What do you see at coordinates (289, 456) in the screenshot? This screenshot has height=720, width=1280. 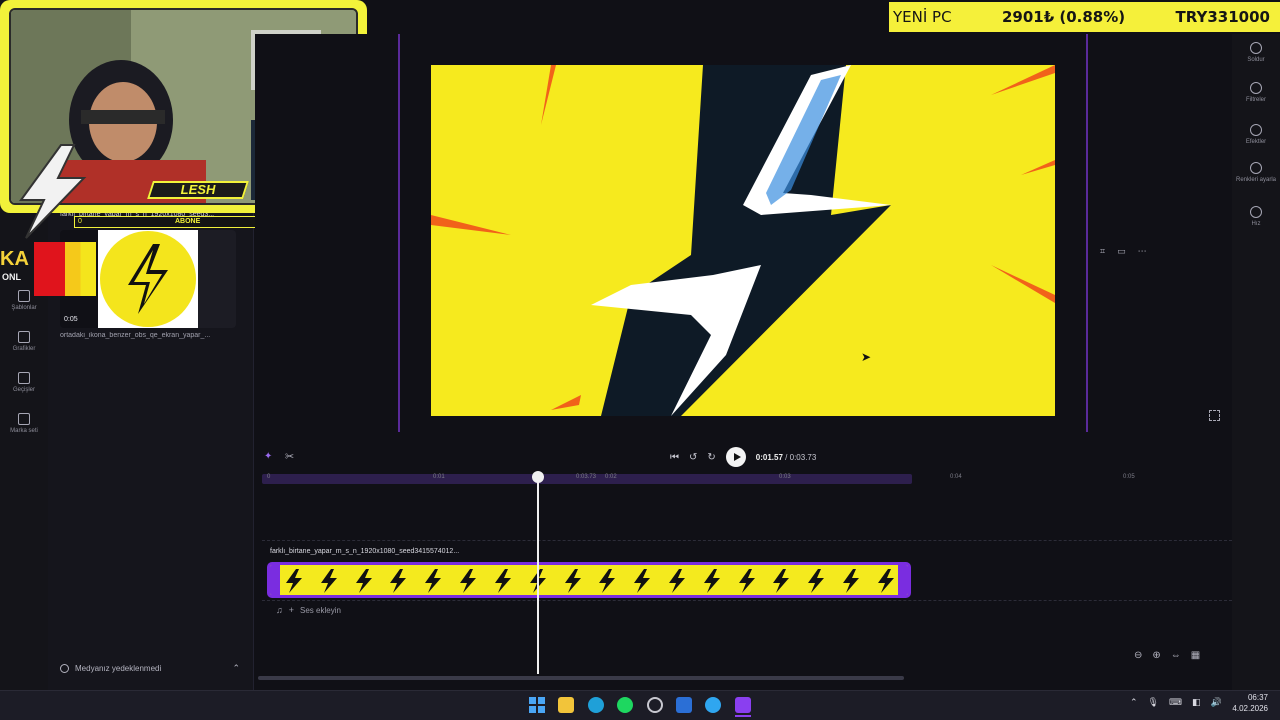 I see `scissors-icon: ✂` at bounding box center [289, 456].